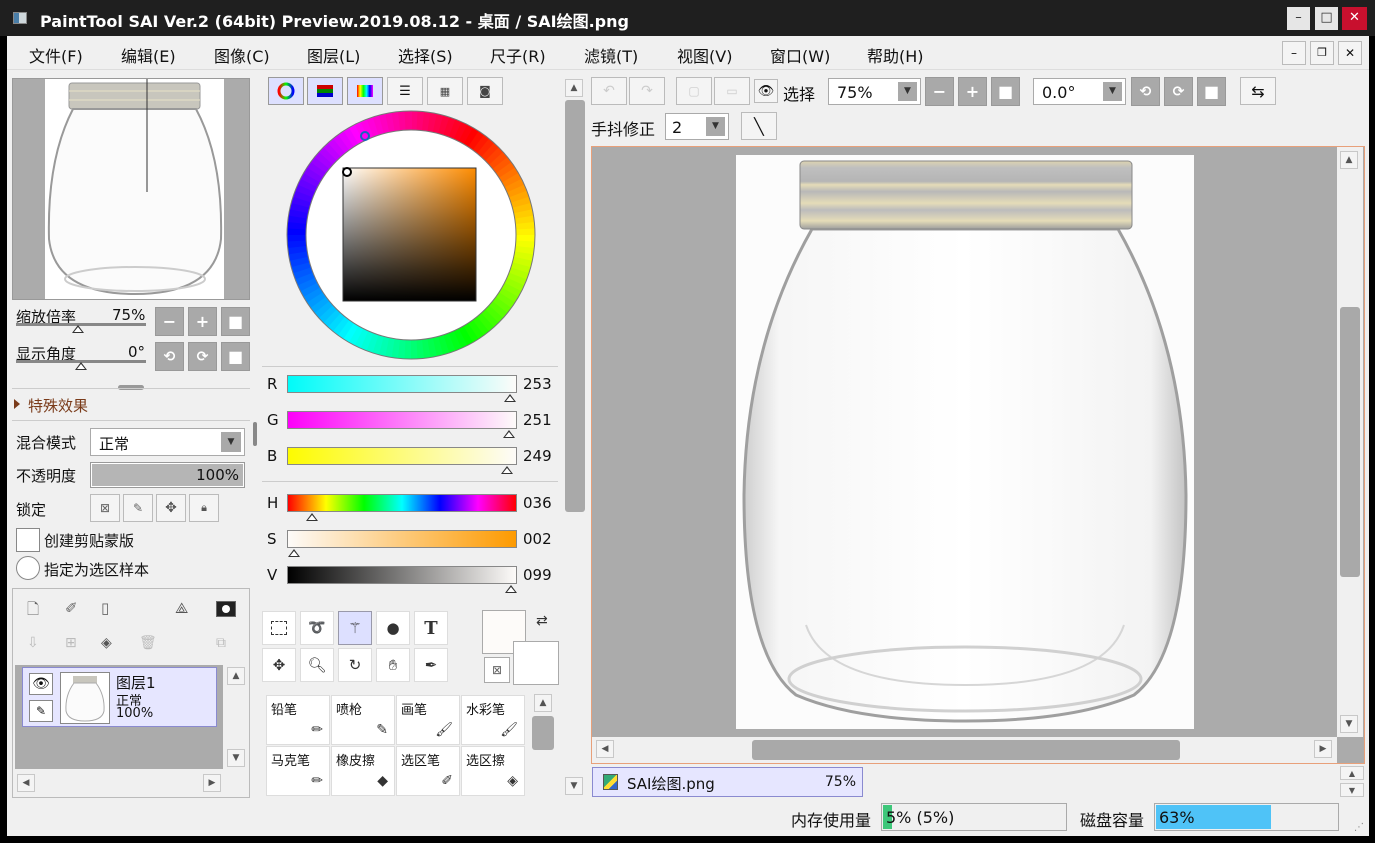  Describe the element at coordinates (333, 55) in the screenshot. I see `menu-item-3: 图层(L)` at that location.